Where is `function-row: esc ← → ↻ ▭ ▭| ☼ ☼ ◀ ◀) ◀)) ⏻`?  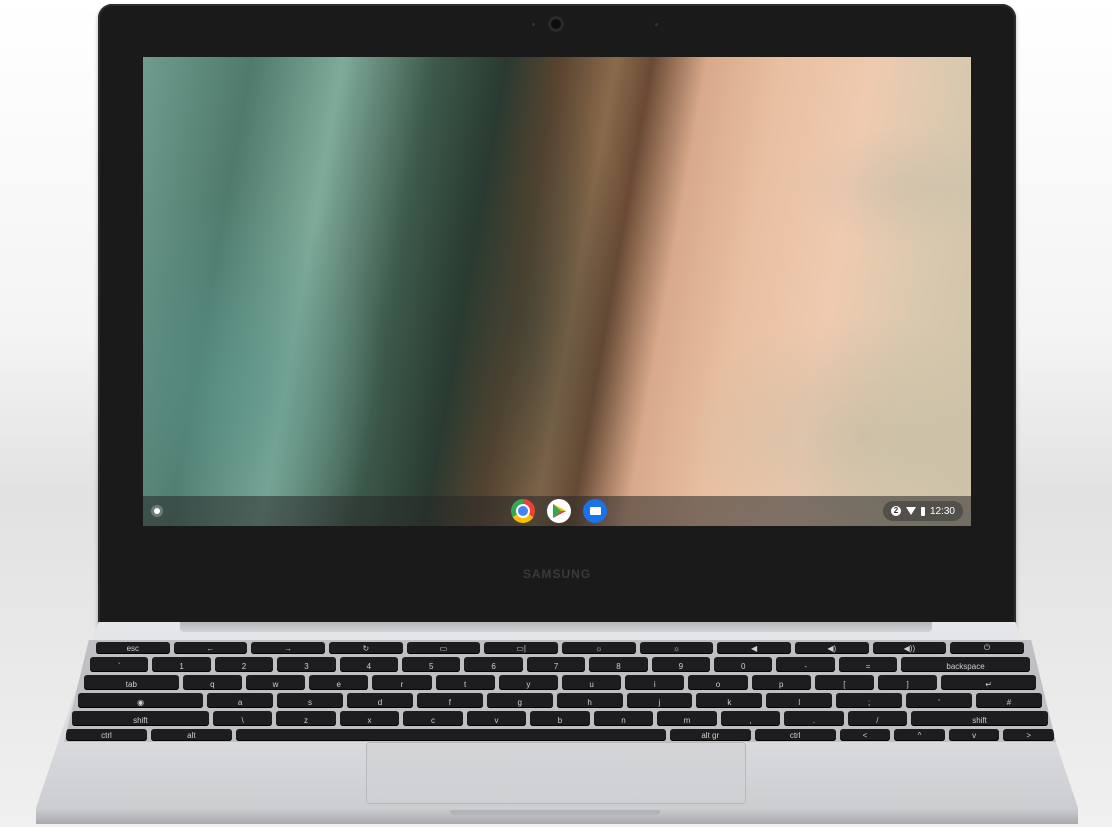
function-row: esc ← → ↻ ▭ ▭| ☼ ☼ ◀ ◀) ◀)) ⏻ is located at coordinates (560, 648).